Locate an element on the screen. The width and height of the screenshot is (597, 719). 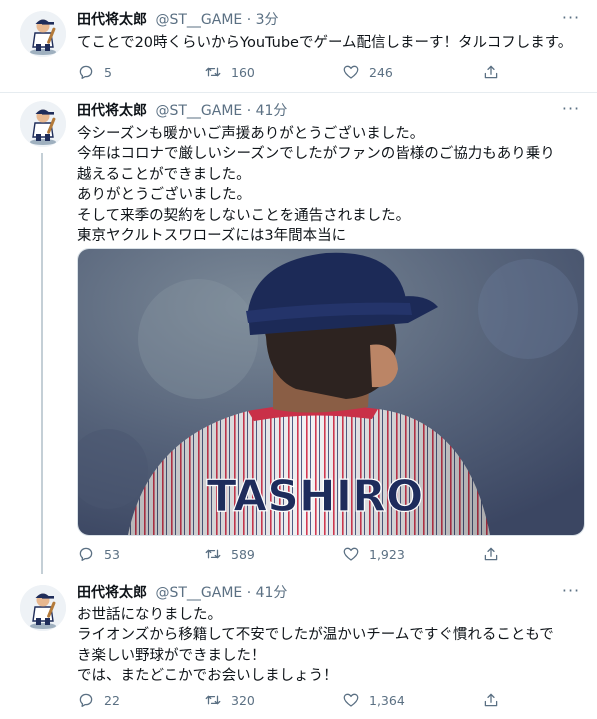
reply-button: 5 is located at coordinates (94, 72).